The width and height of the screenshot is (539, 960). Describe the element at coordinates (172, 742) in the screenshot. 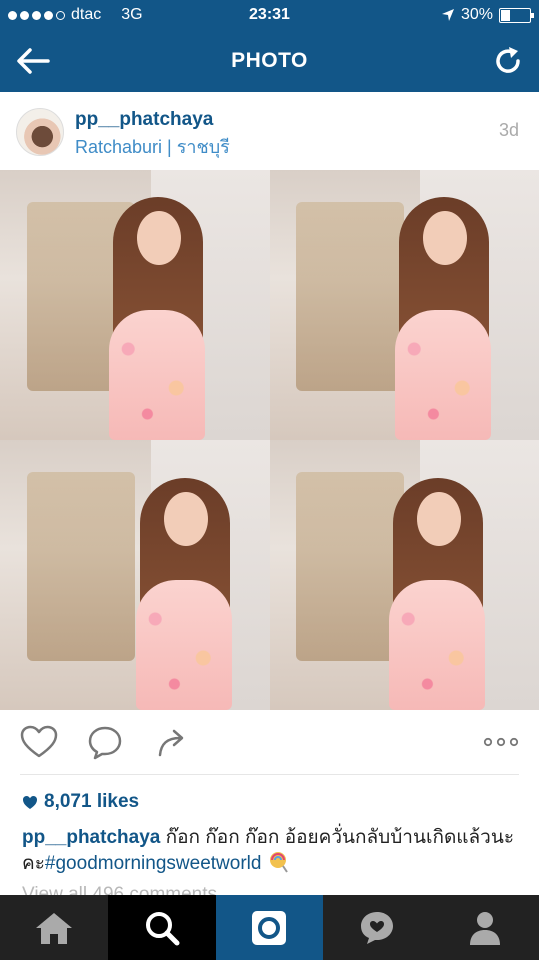

I see `share-icon` at that location.